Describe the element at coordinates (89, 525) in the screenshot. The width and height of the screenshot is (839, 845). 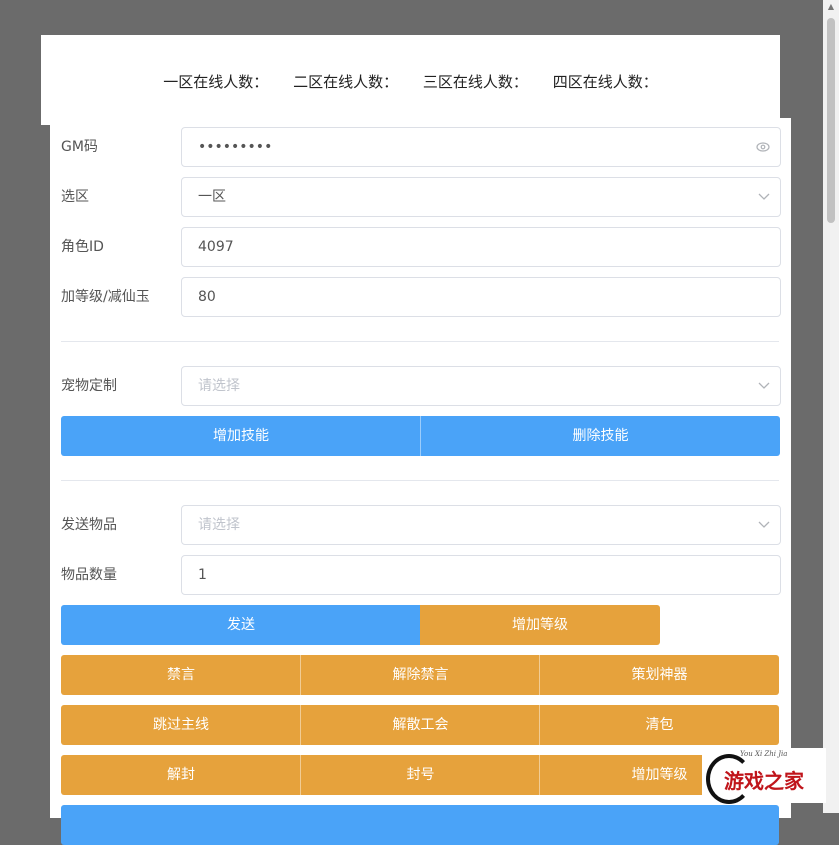
I see `item-label: 发送物品` at that location.